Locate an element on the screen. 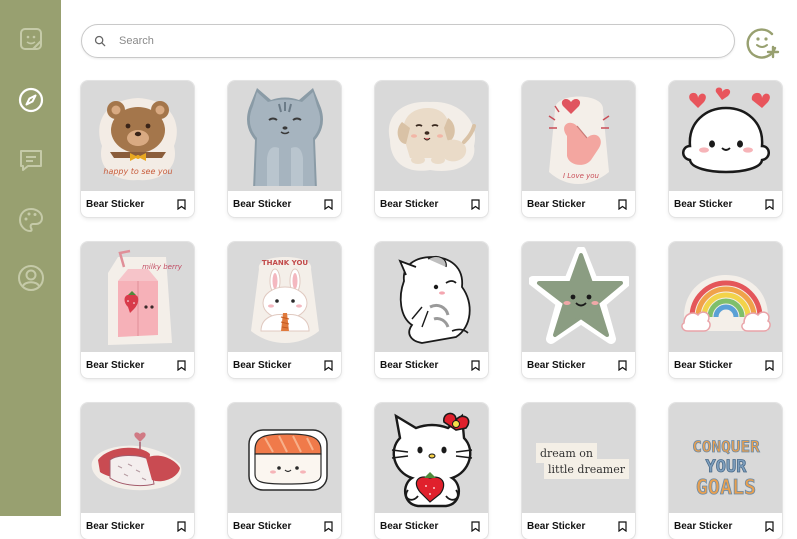 The width and height of the screenshot is (797, 539). sticker-thumbnail-sushi is located at coordinates (137, 458).